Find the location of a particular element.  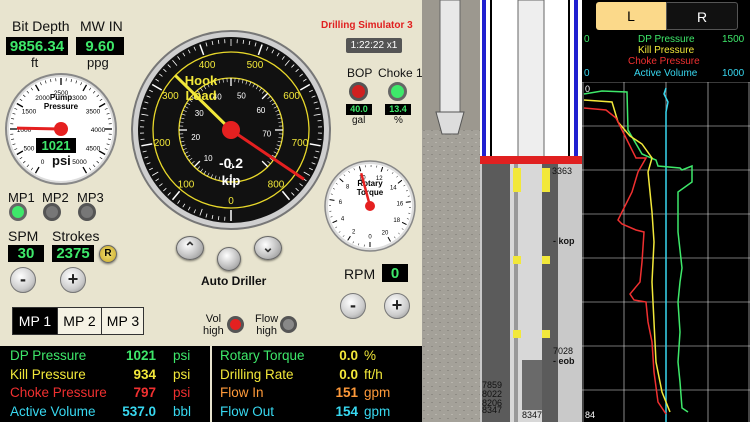

flow-high-led is located at coordinates (288, 324).